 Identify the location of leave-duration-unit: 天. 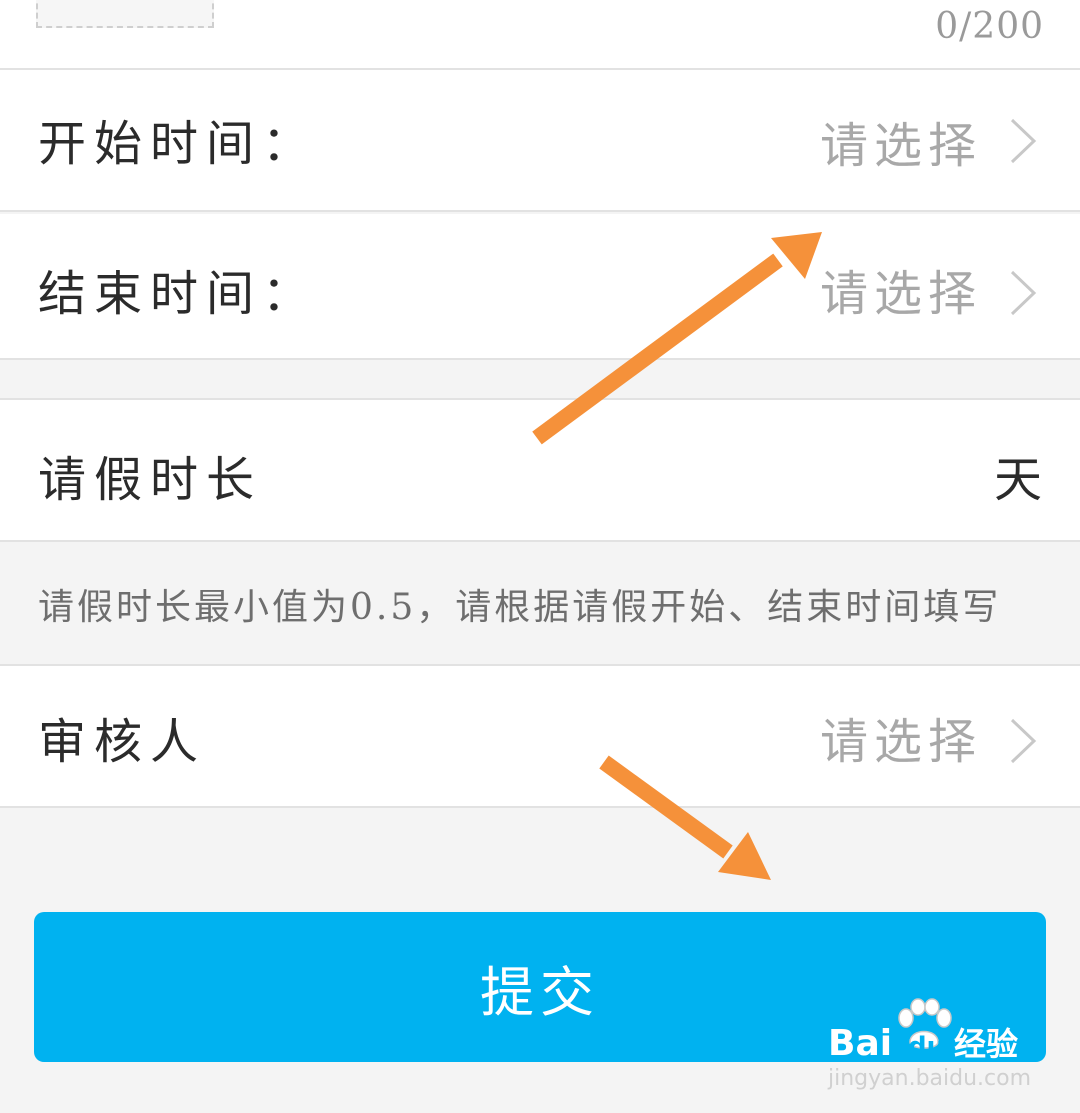
(1017, 480).